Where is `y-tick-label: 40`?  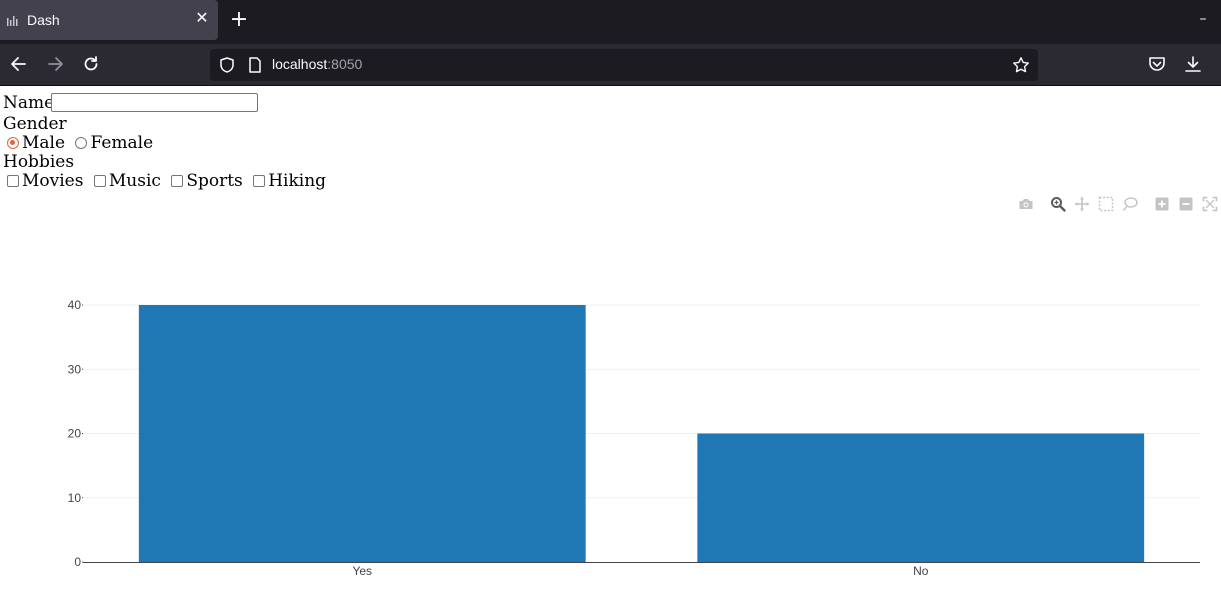
y-tick-label: 40 is located at coordinates (75, 305).